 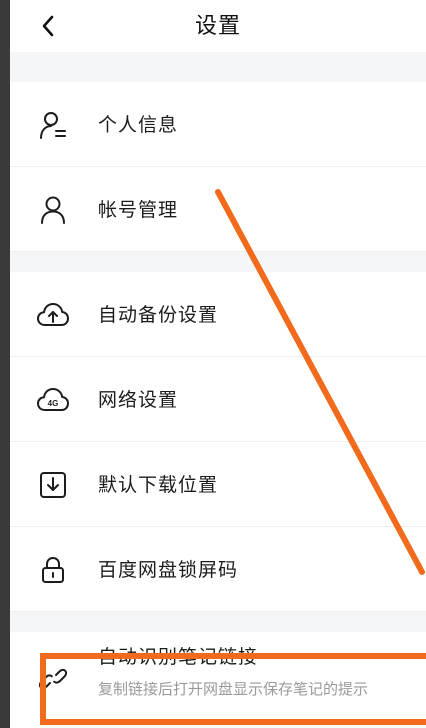 What do you see at coordinates (53, 210) in the screenshot?
I see `user-icon` at bounding box center [53, 210].